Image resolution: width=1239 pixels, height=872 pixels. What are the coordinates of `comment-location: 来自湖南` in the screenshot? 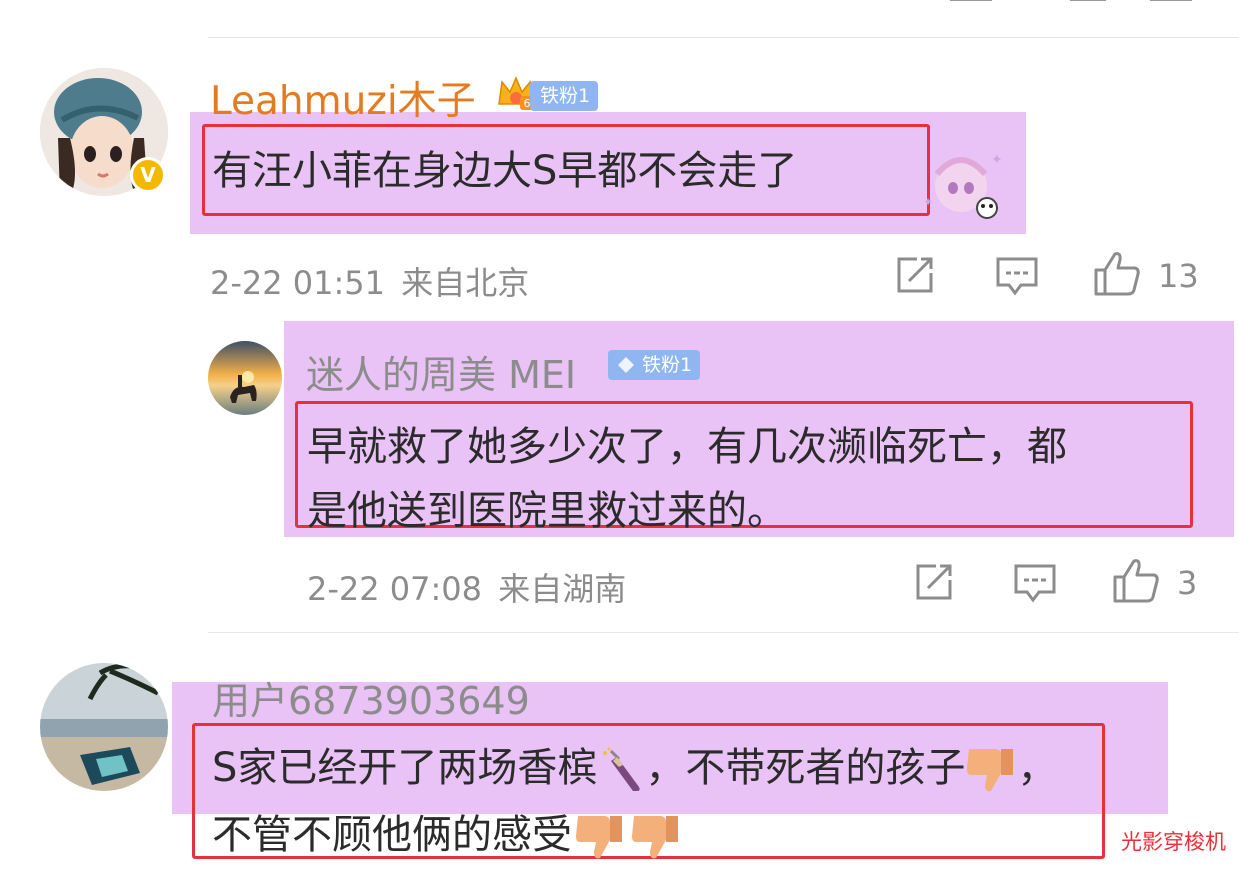 It's located at (562, 589).